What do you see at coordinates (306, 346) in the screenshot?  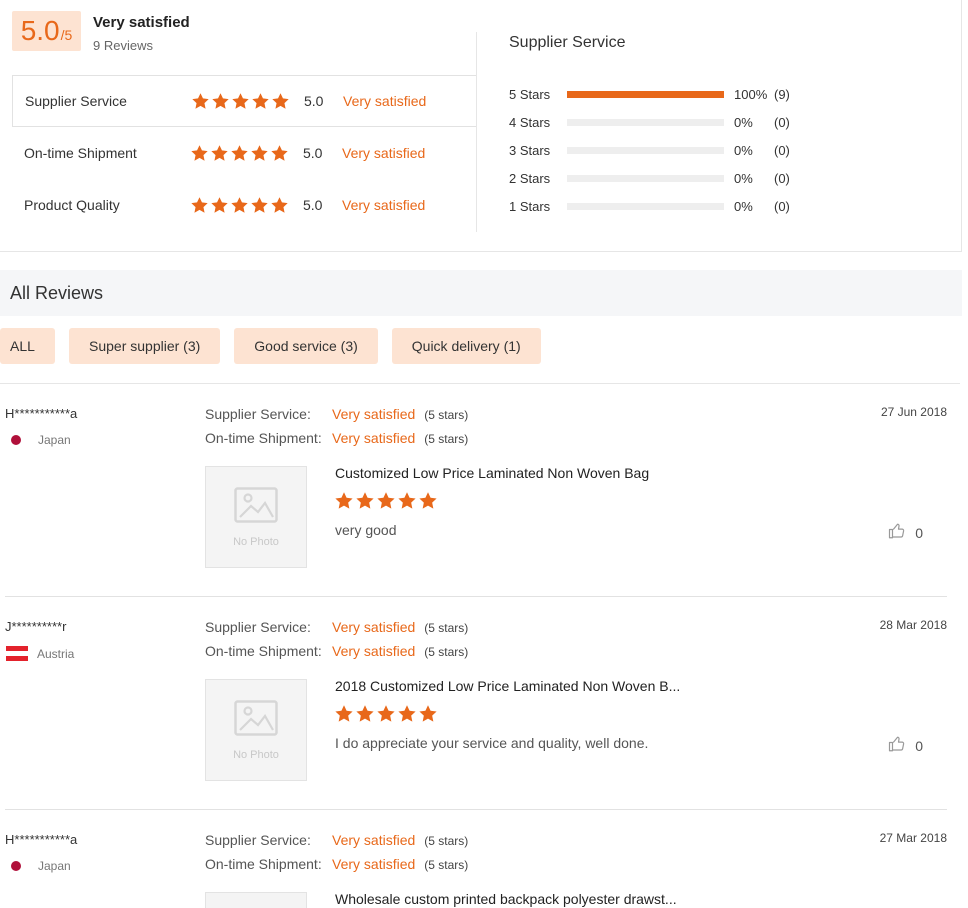 I see `filter-good-service-button: Good service (3)` at bounding box center [306, 346].